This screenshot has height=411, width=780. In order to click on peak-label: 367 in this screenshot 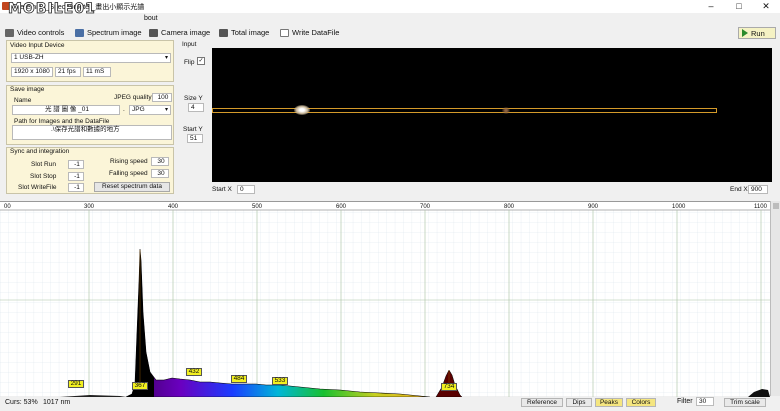, I will do `click(140, 386)`.